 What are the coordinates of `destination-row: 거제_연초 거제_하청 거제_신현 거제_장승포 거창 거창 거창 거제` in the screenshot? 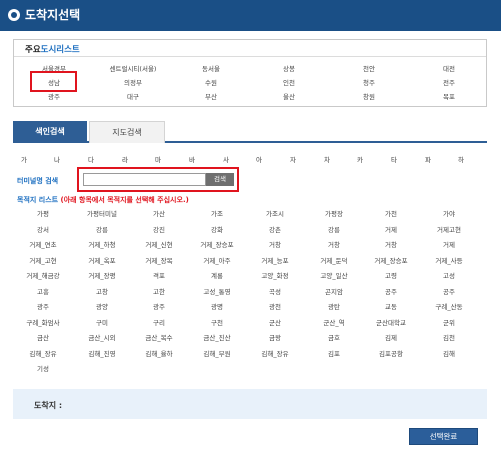 It's located at (250, 248).